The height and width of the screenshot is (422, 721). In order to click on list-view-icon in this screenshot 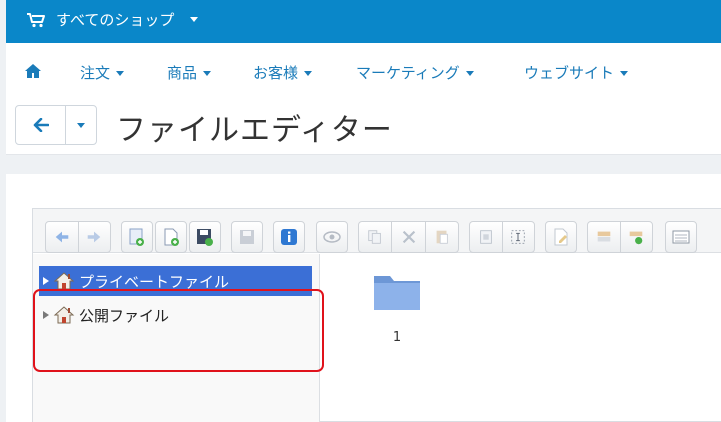, I will do `click(681, 237)`.